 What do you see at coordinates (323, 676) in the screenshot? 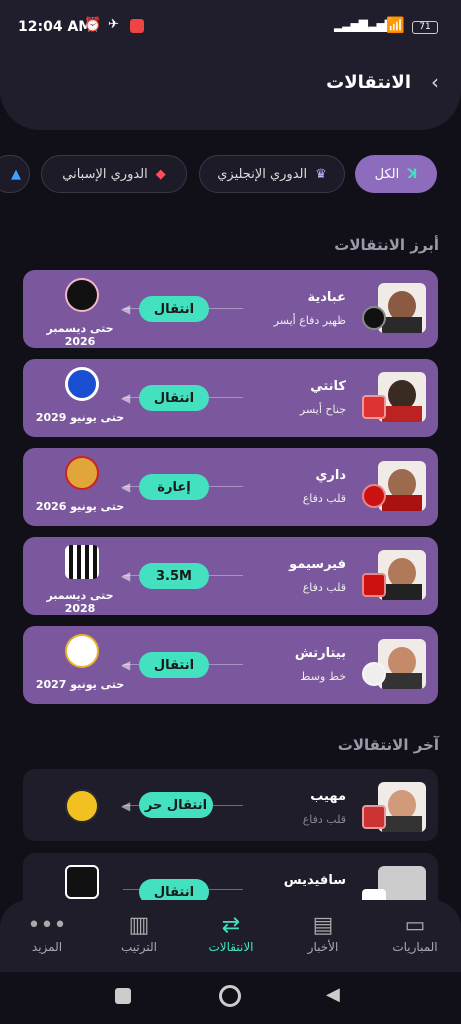
I see `player-position: خط وسط` at bounding box center [323, 676].